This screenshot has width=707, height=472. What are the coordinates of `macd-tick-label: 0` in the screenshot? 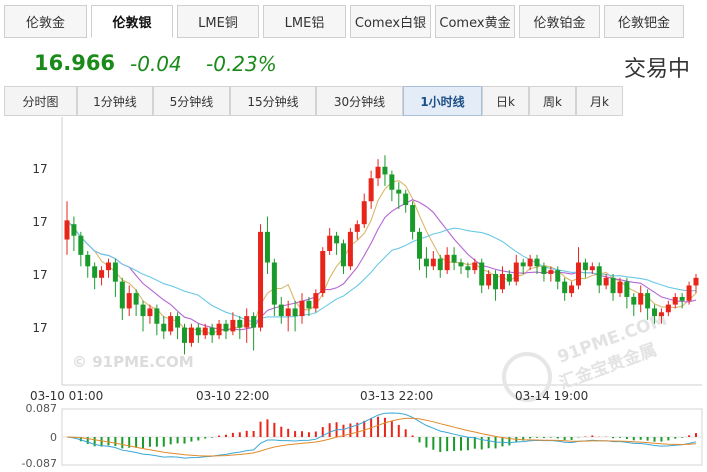 It's located at (53, 437).